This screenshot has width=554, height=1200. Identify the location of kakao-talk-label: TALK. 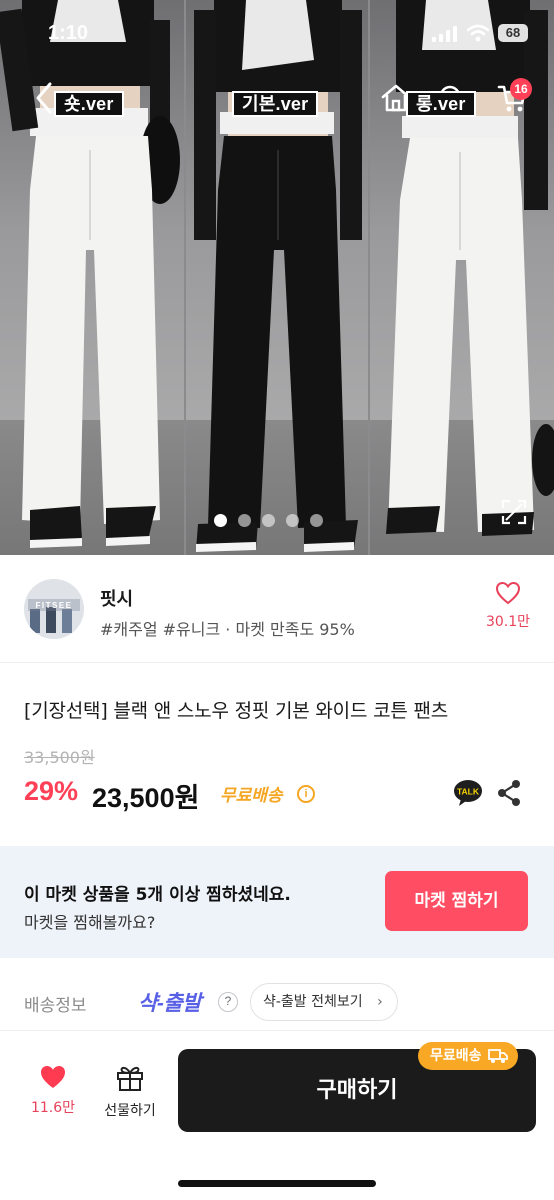
(468, 792).